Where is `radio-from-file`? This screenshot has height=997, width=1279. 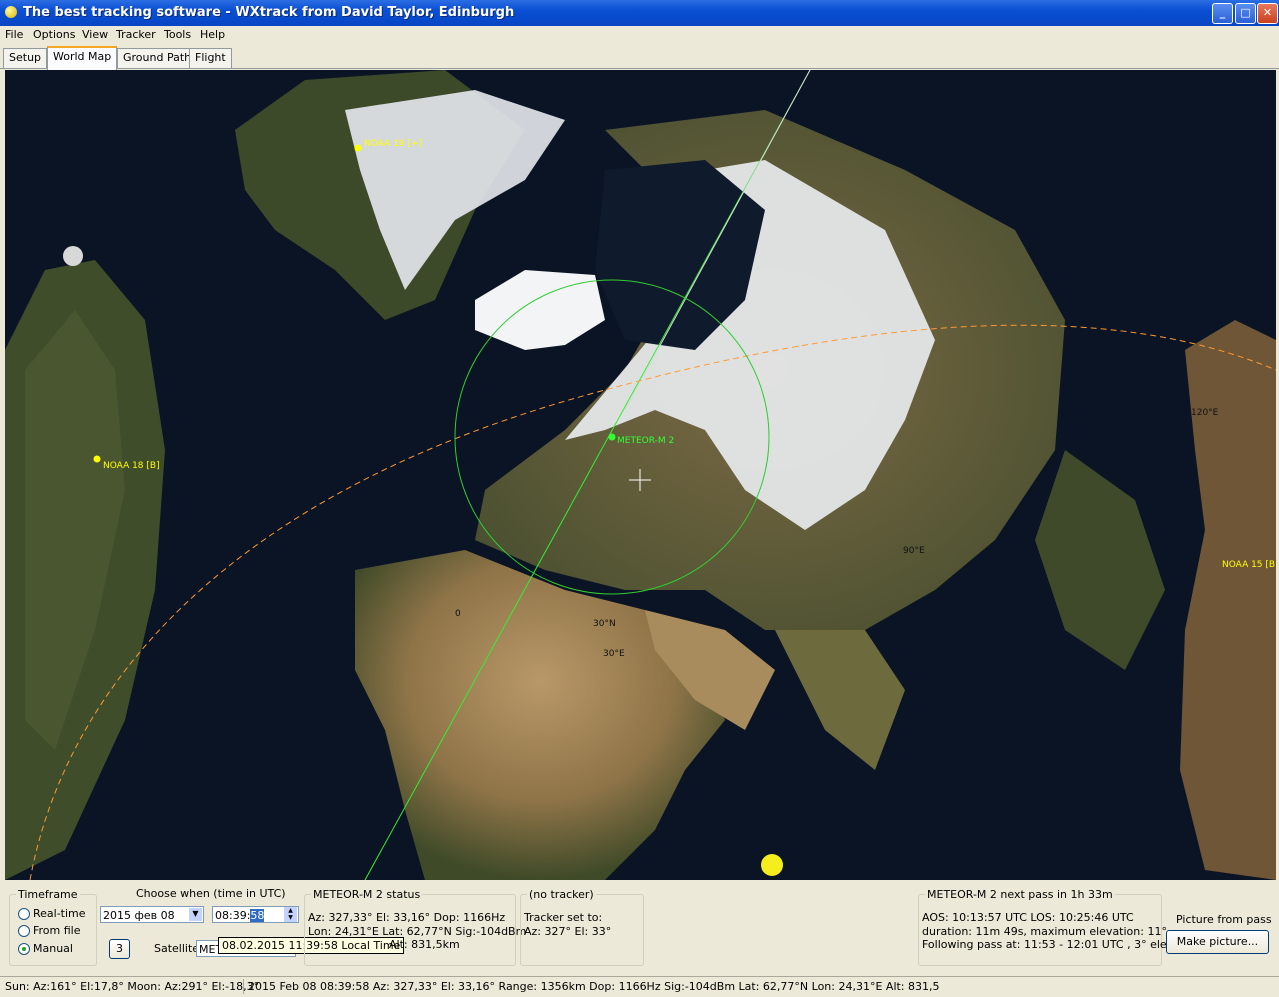 radio-from-file is located at coordinates (24, 931).